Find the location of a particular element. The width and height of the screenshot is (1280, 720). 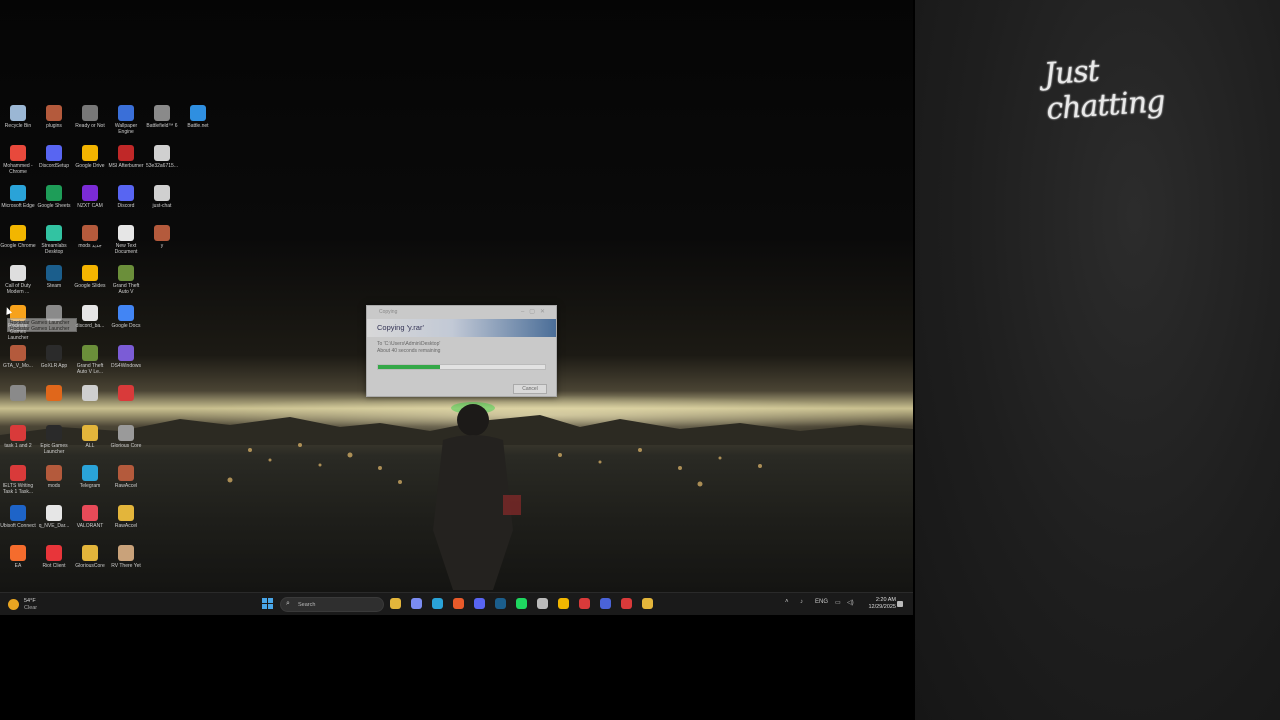

copy-progress-fill is located at coordinates (409, 367).